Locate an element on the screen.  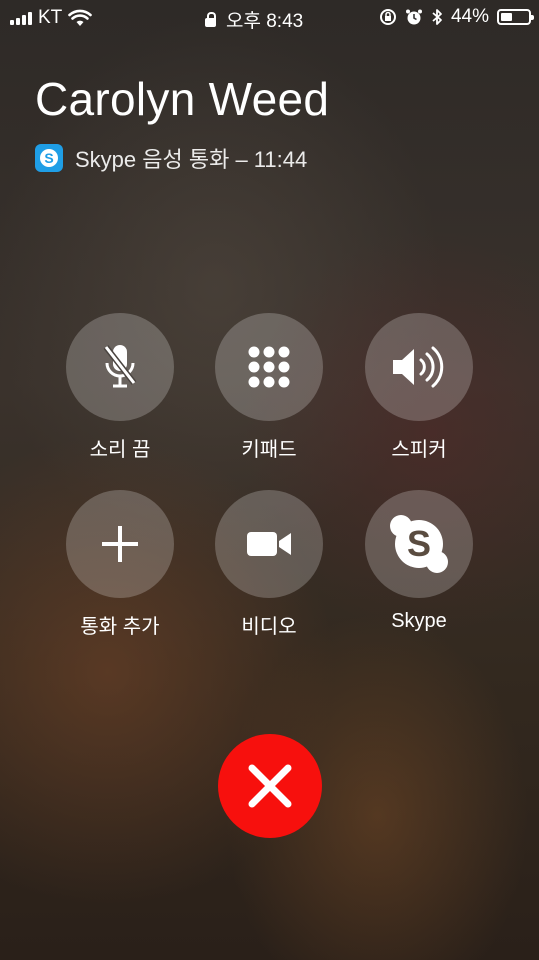
battery-percent: 44% is located at coordinates (469, 16).